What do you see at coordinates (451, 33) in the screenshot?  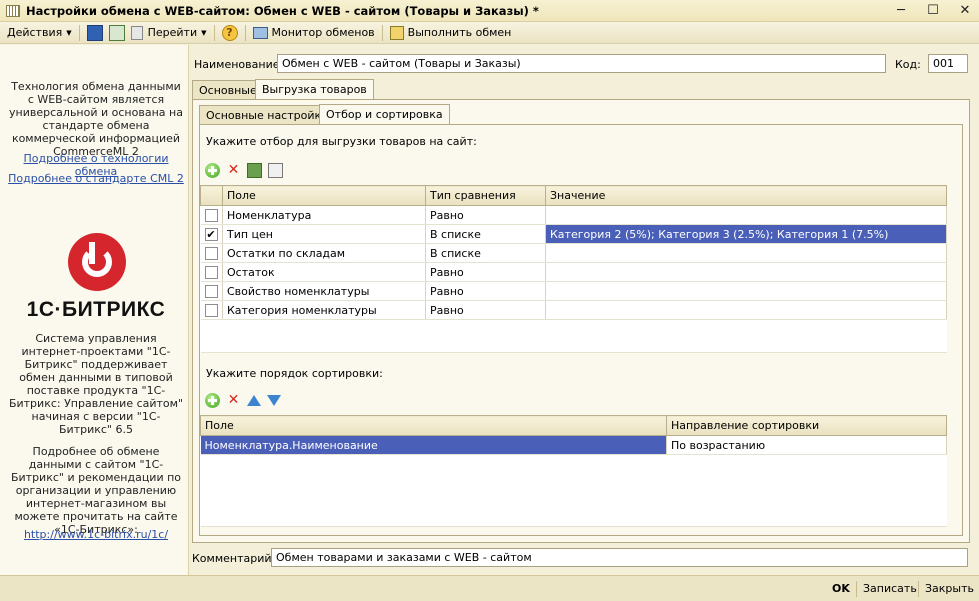 I see `run-exchange-button: Выполнить обмен` at bounding box center [451, 33].